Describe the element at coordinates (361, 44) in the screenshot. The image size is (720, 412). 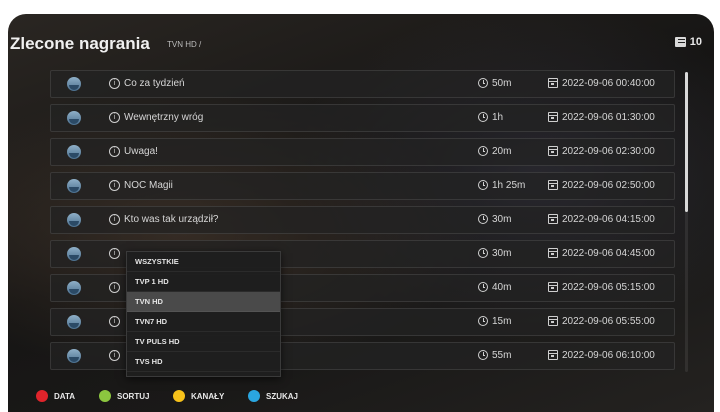
I see `header: Zlecone nagrania TVN HD / 10` at that location.